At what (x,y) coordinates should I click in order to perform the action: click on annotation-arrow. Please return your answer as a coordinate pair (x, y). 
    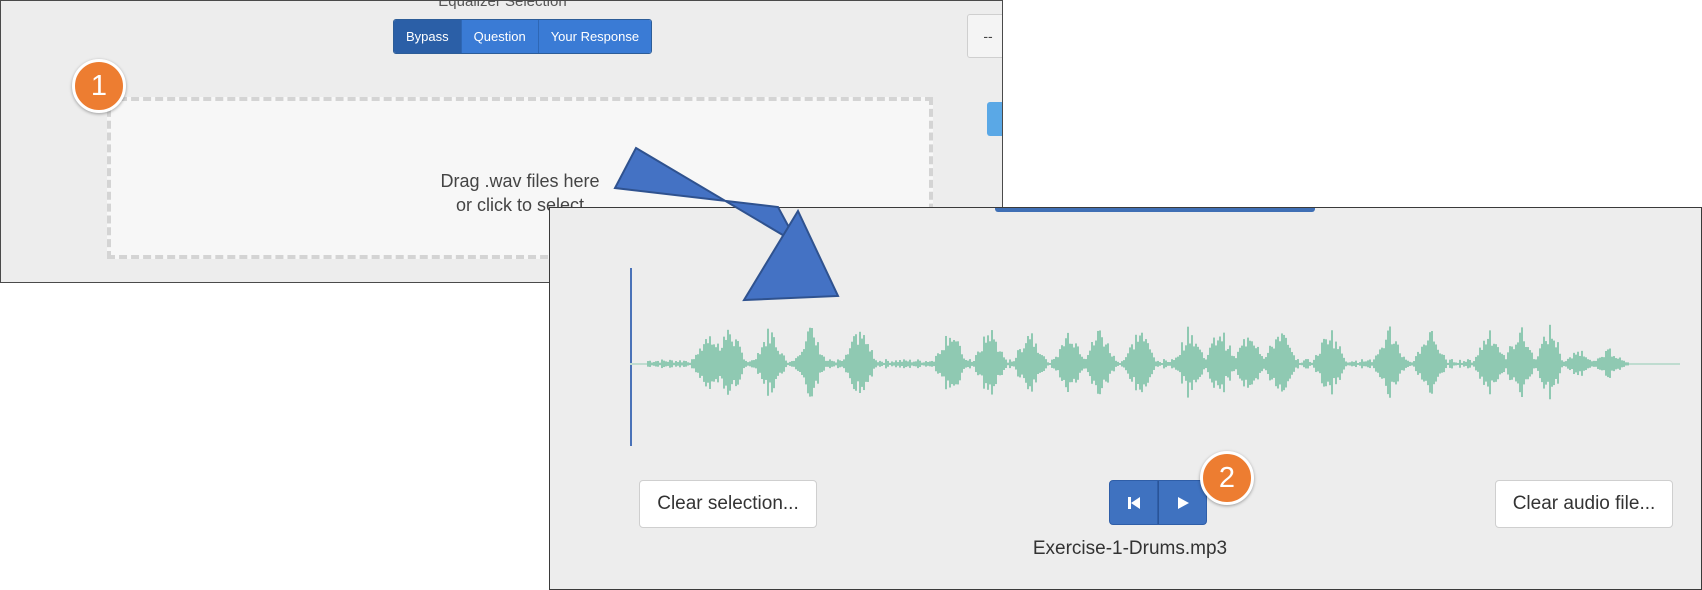
    Looking at the image, I should click on (726, 224).